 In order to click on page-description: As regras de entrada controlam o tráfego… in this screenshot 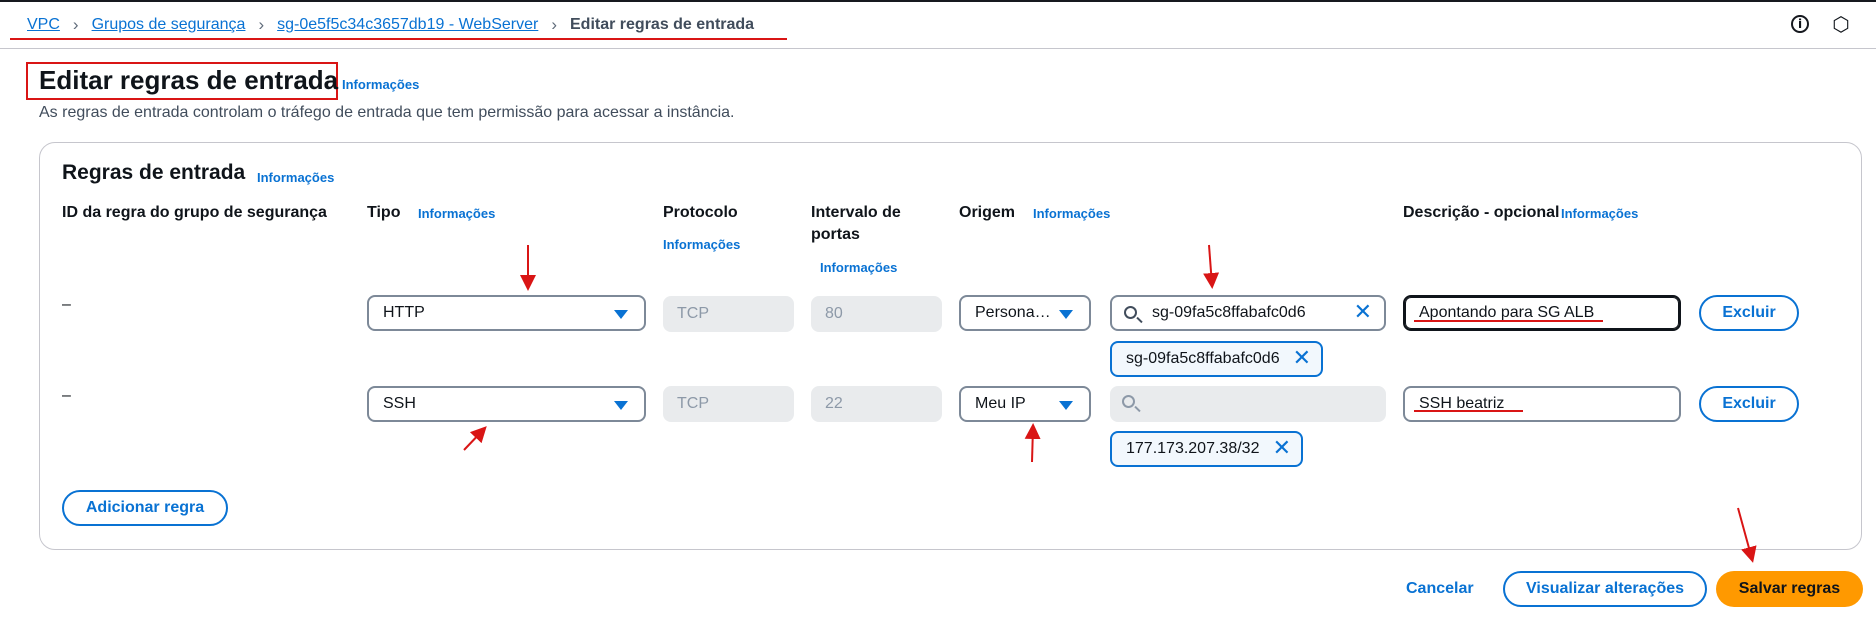, I will do `click(387, 112)`.